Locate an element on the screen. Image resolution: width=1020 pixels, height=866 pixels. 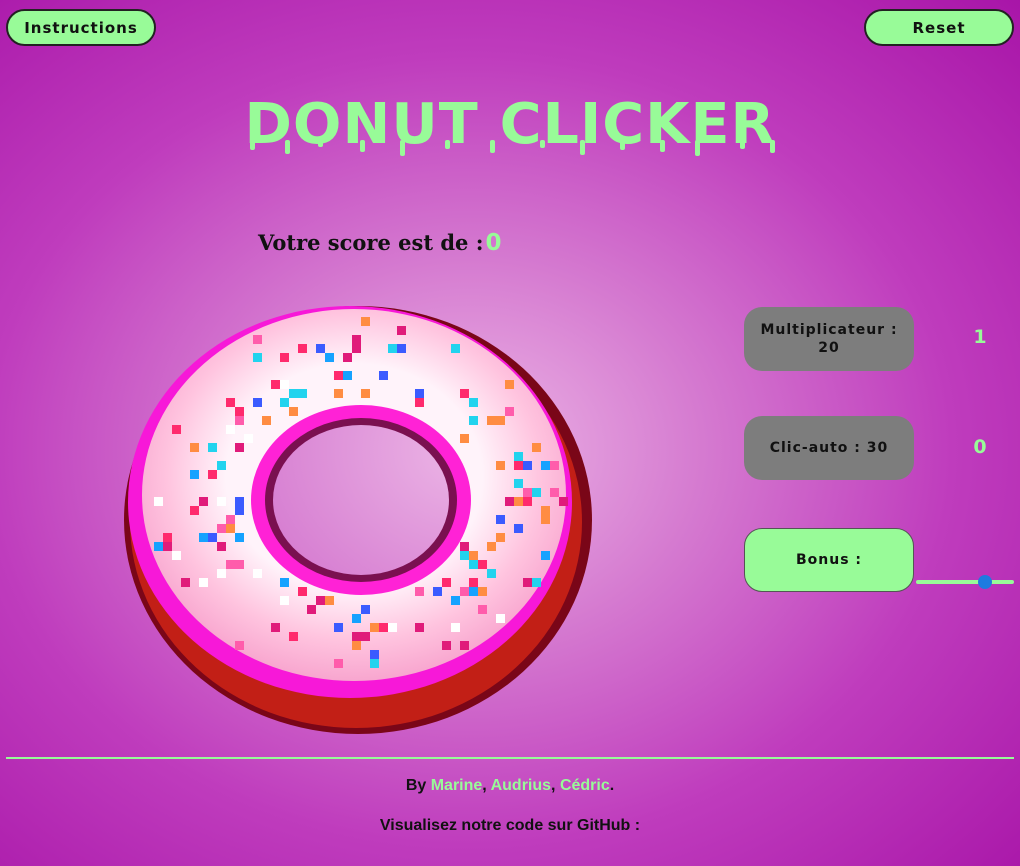
bonus-slider is located at coordinates (965, 582).